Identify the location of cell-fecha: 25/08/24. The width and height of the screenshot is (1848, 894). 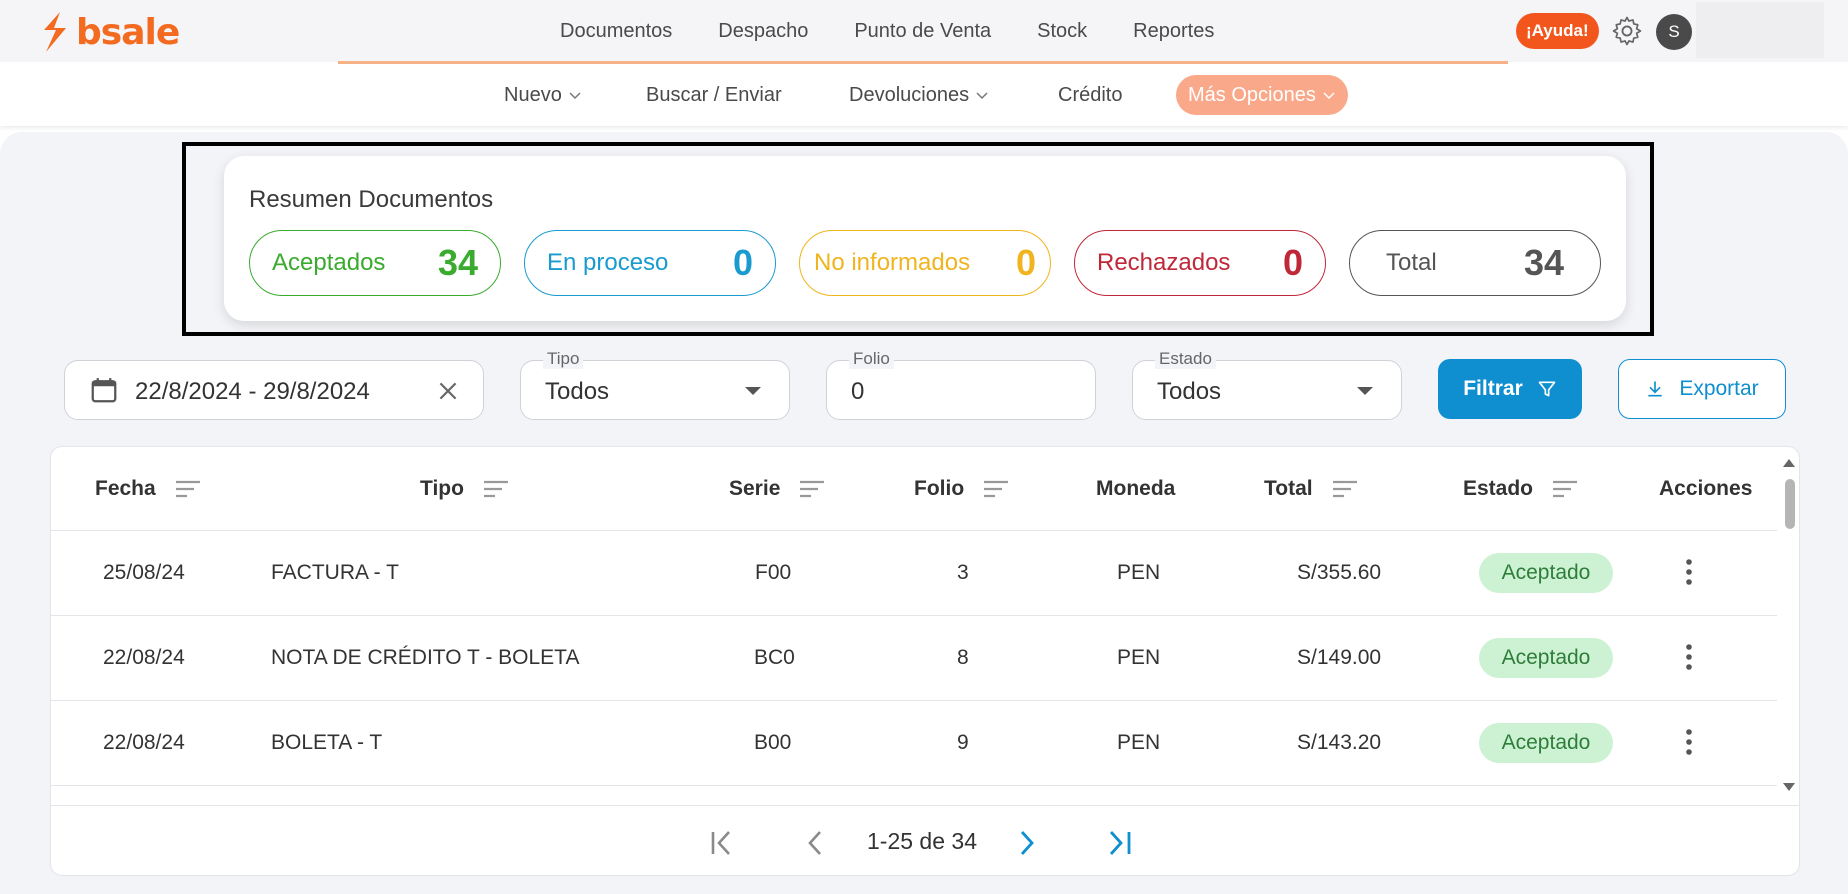
(144, 572).